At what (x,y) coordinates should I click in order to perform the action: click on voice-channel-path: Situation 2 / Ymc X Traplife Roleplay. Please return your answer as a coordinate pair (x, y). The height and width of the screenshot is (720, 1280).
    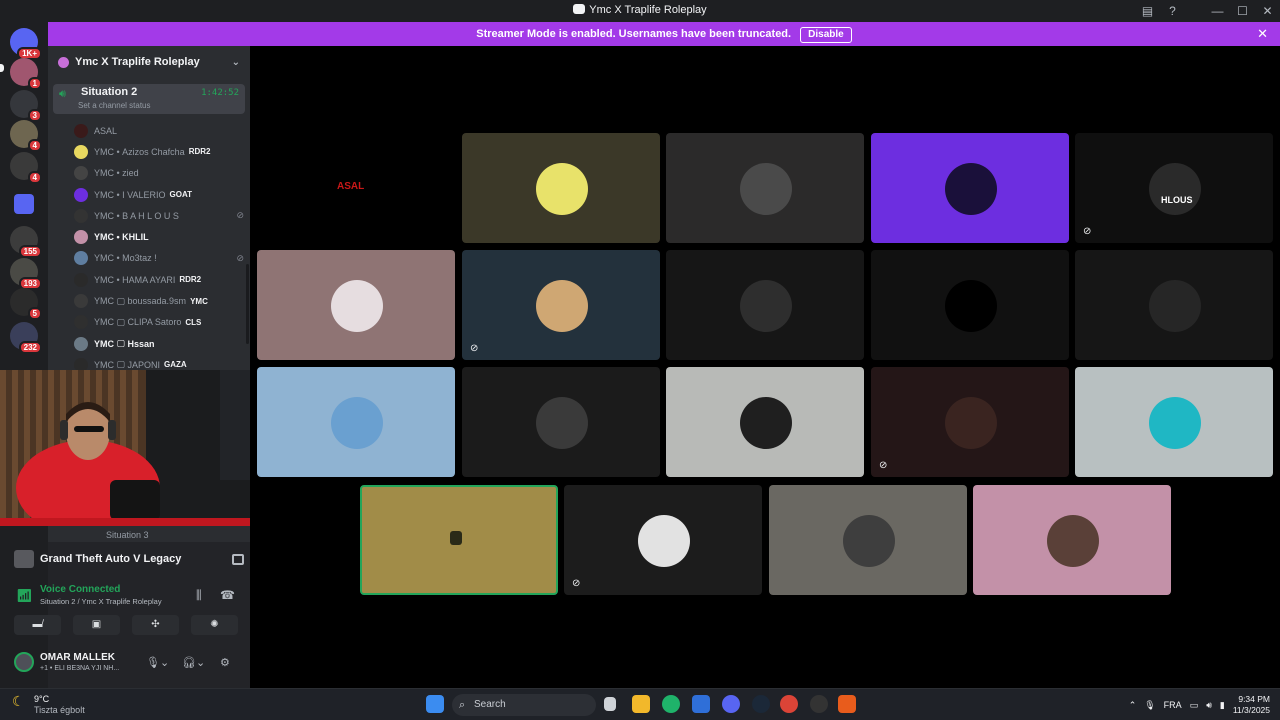
    Looking at the image, I should click on (142, 601).